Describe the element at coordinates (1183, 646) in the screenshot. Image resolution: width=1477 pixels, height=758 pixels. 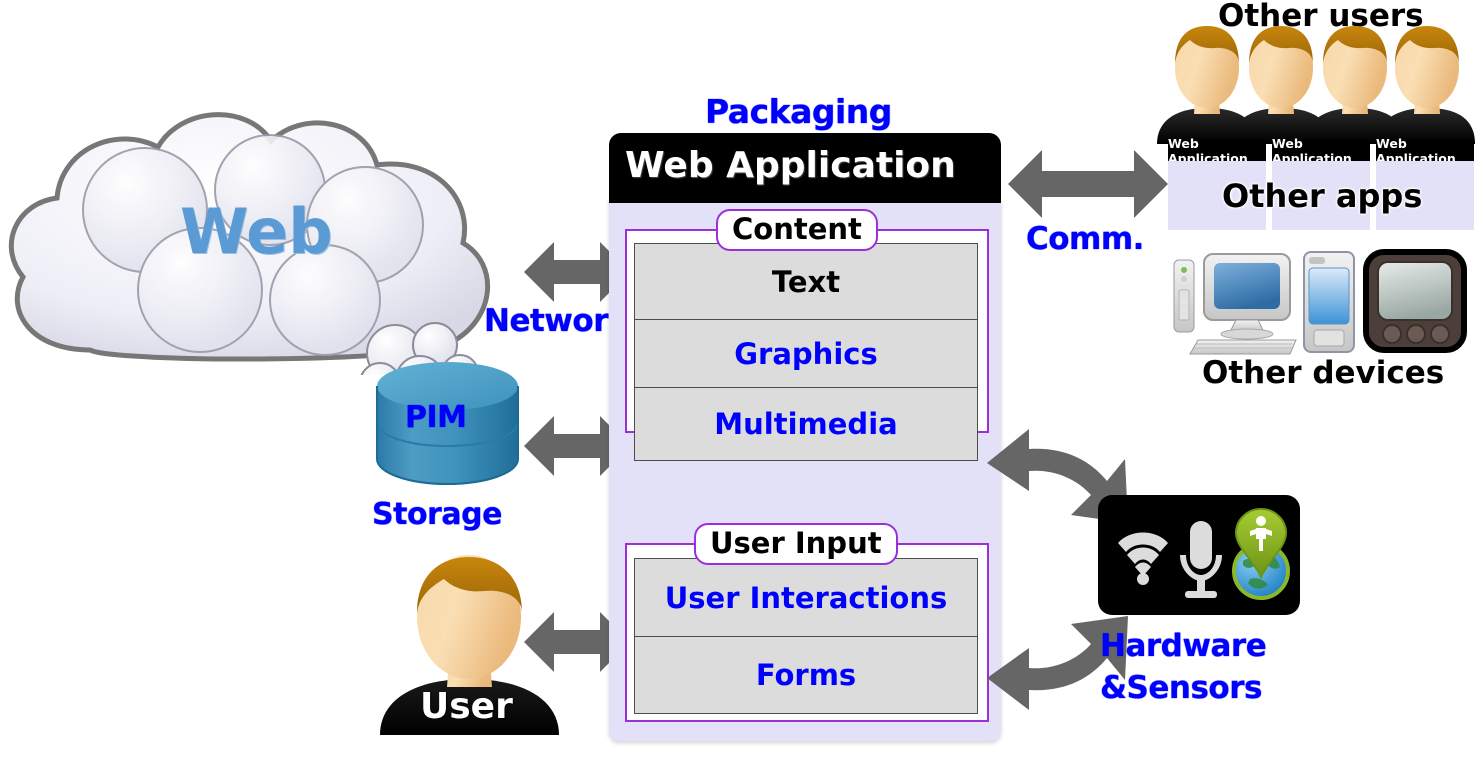
I see `hardware-label-line1: Hardware` at that location.